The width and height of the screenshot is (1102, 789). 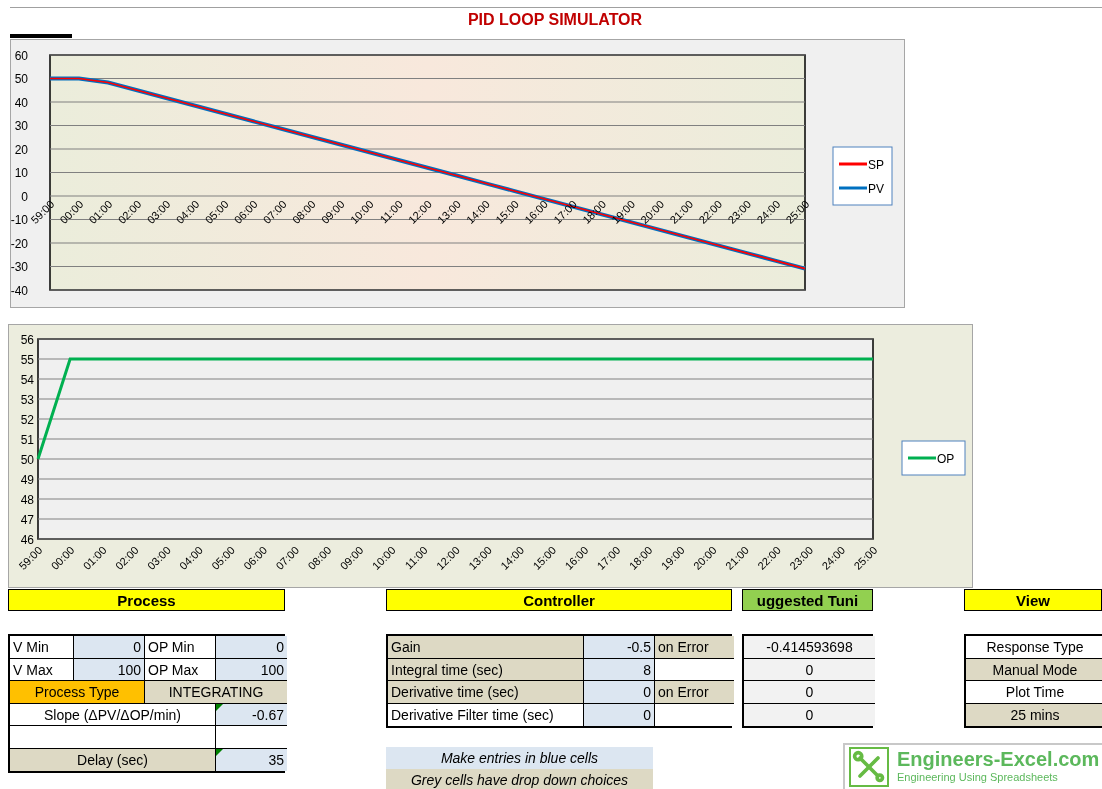 What do you see at coordinates (77, 692) in the screenshot?
I see `table-cell: Process Type` at bounding box center [77, 692].